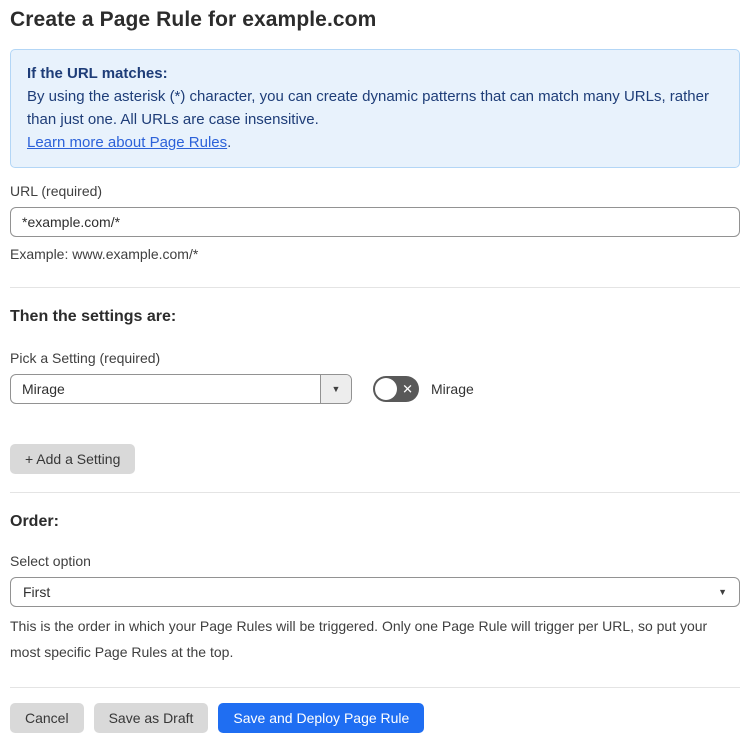 This screenshot has height=753, width=750. What do you see at coordinates (375, 142) in the screenshot?
I see `info-box-link-line: Learn more about Page Rules.` at bounding box center [375, 142].